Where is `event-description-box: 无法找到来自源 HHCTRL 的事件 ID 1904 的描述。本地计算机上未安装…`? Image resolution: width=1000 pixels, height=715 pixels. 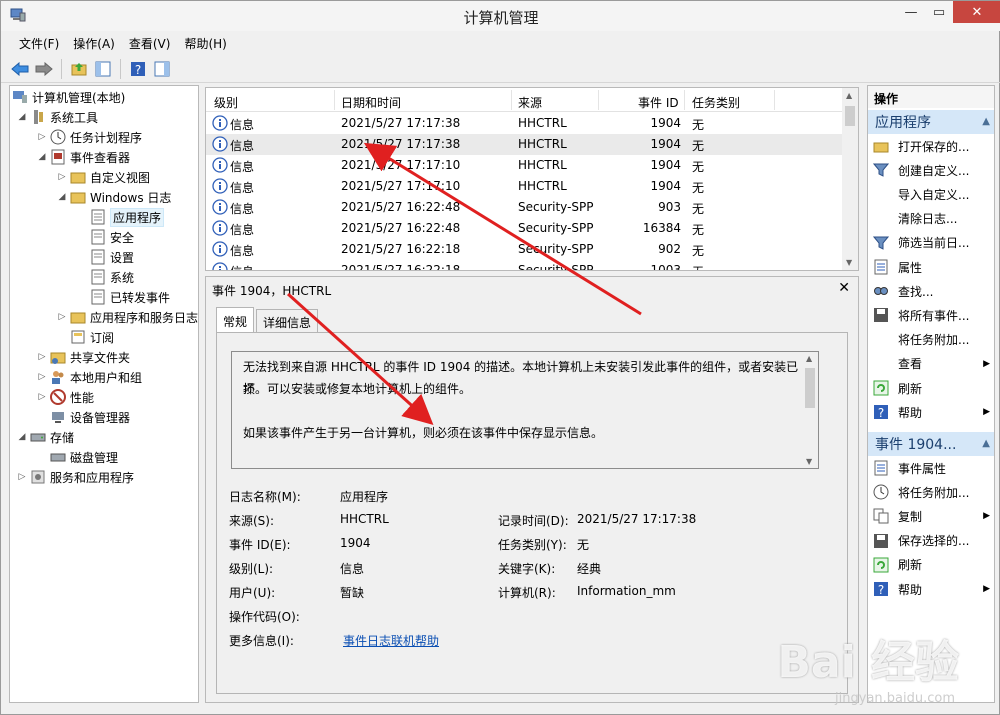 event-description-box: 无法找到来自源 HHCTRL 的事件 ID 1904 的描述。本地计算机上未安装… is located at coordinates (525, 410).